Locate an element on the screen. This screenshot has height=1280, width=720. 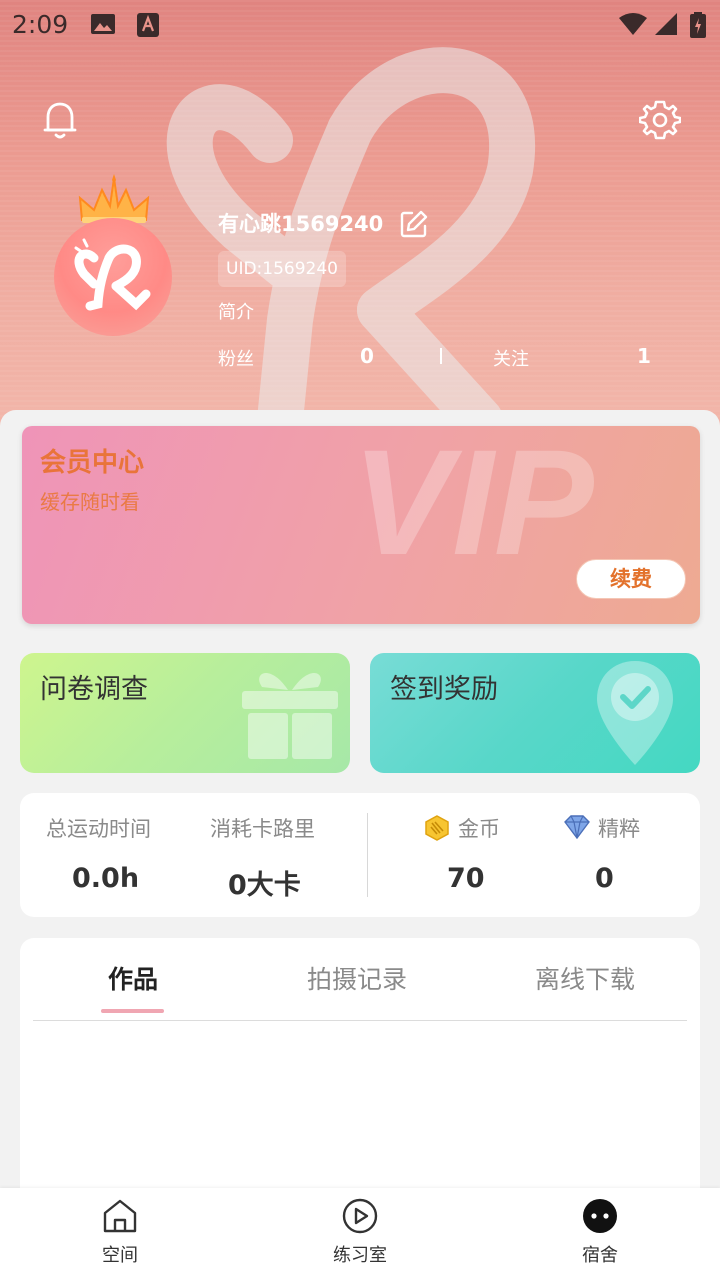
survey-card: 问卷调查 is located at coordinates (185, 713).